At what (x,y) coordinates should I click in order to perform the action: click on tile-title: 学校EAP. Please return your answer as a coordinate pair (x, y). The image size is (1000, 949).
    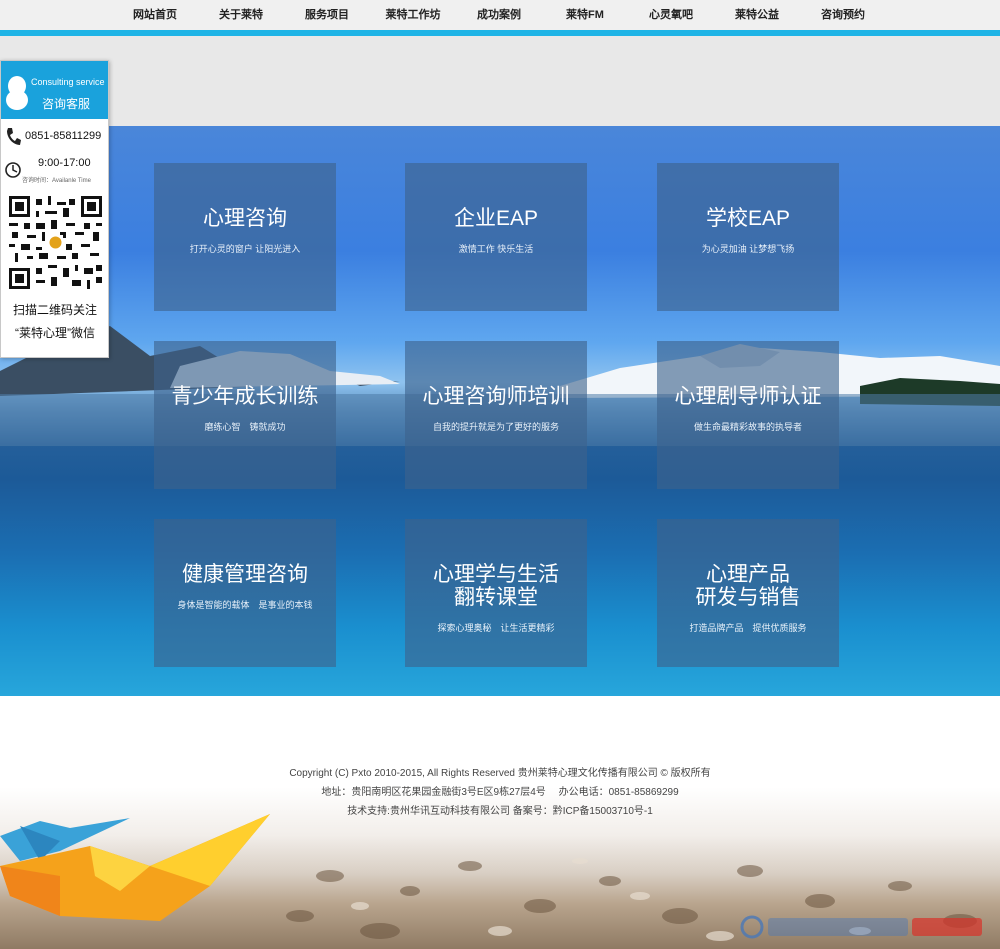
    Looking at the image, I should click on (748, 218).